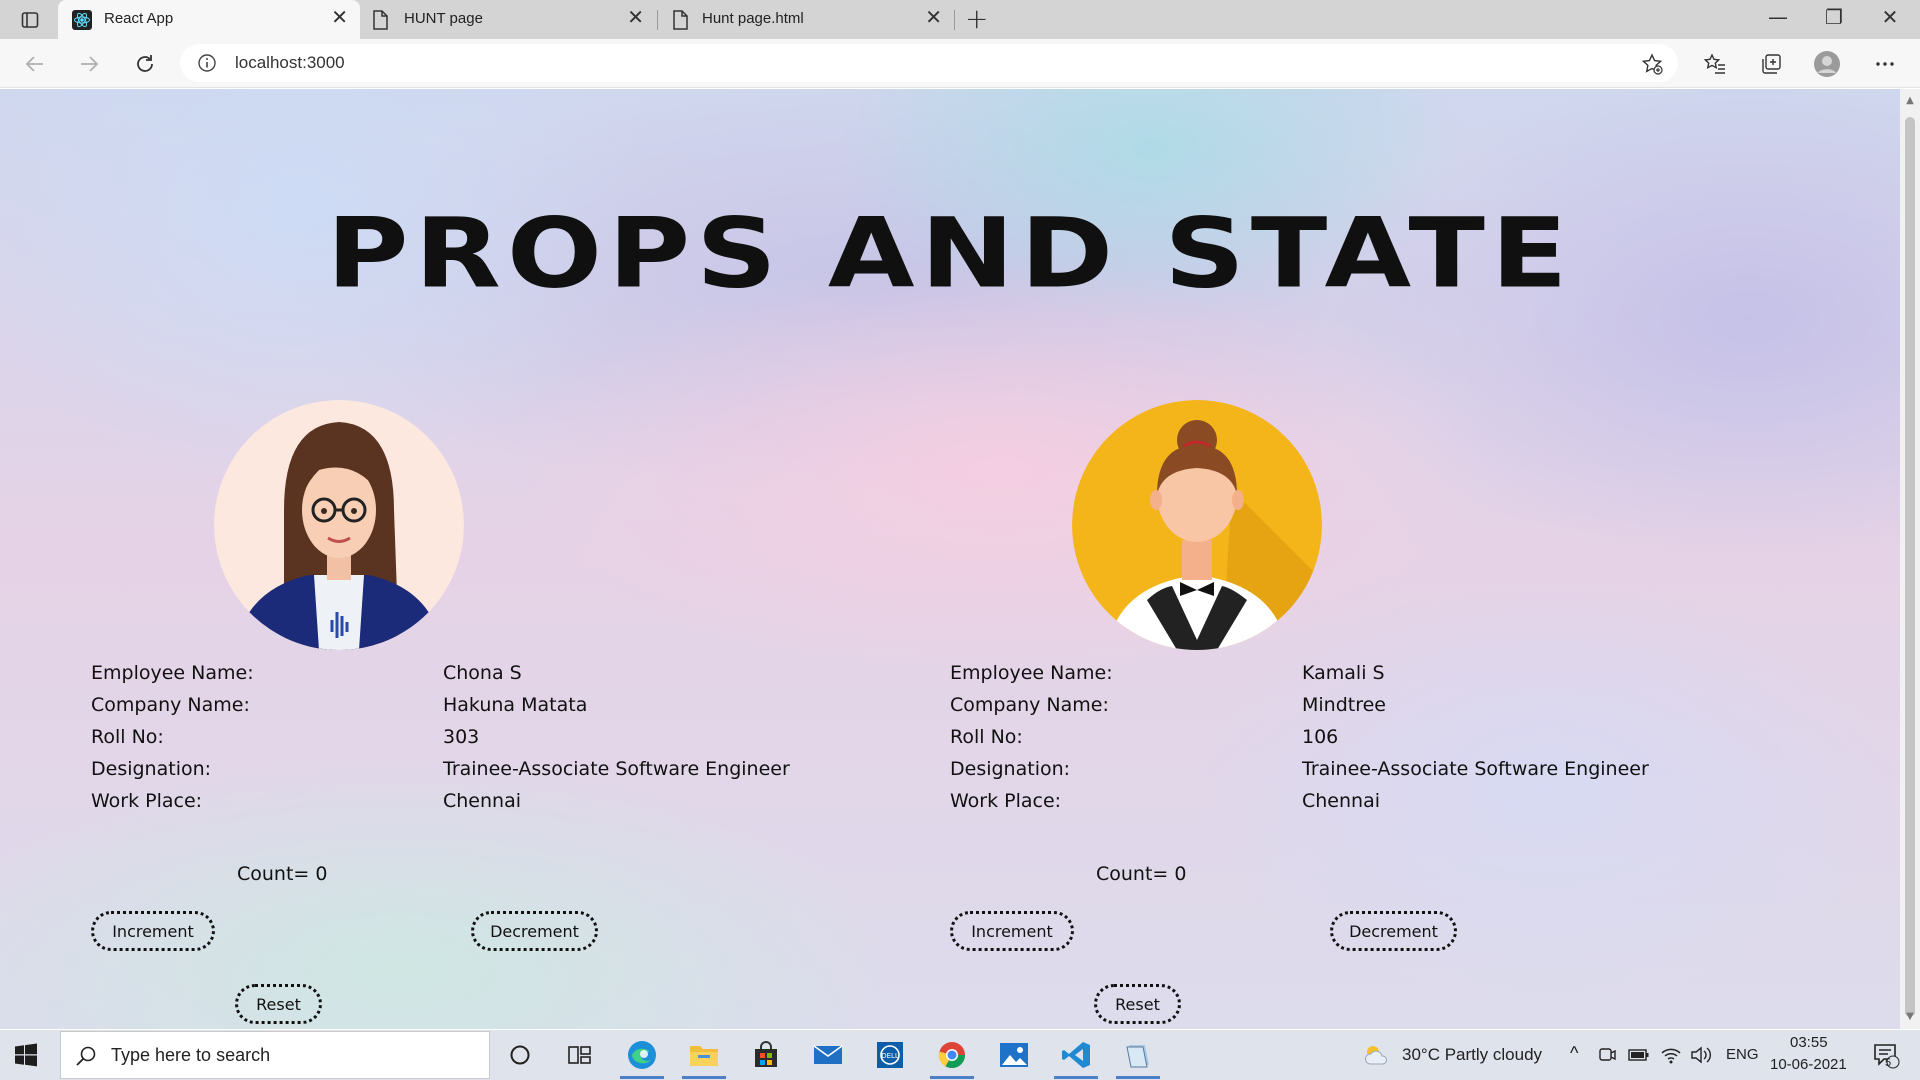 The image size is (1920, 1080). I want to click on minimize-button: —, so click(1778, 17).